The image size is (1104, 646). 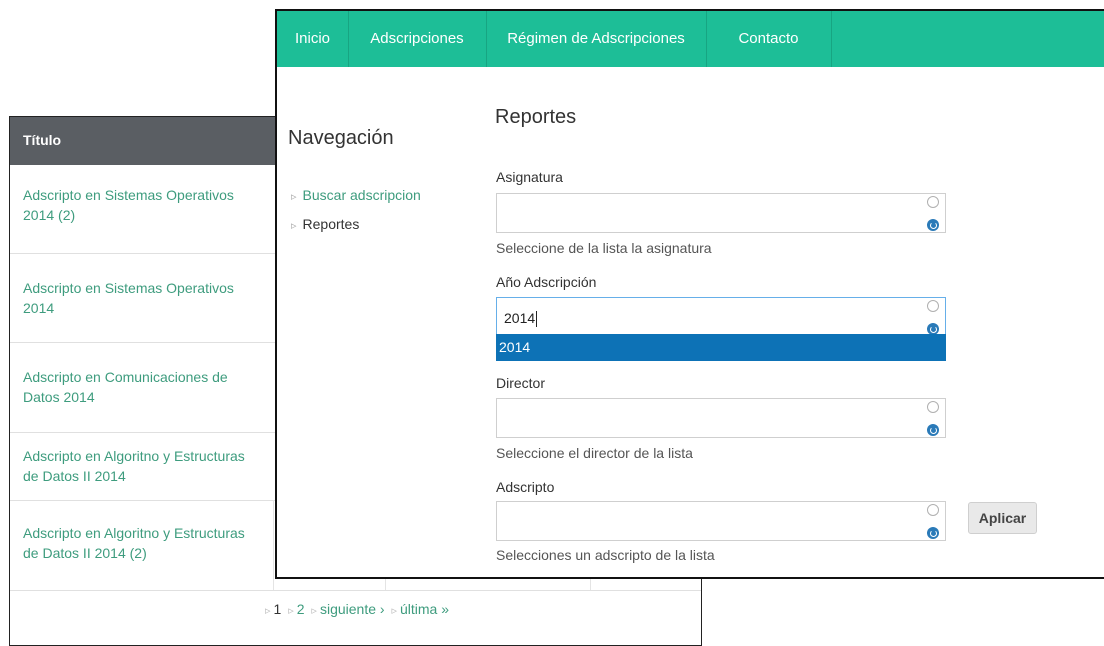 I want to click on apply-button: Aplicar, so click(x=1002, y=518).